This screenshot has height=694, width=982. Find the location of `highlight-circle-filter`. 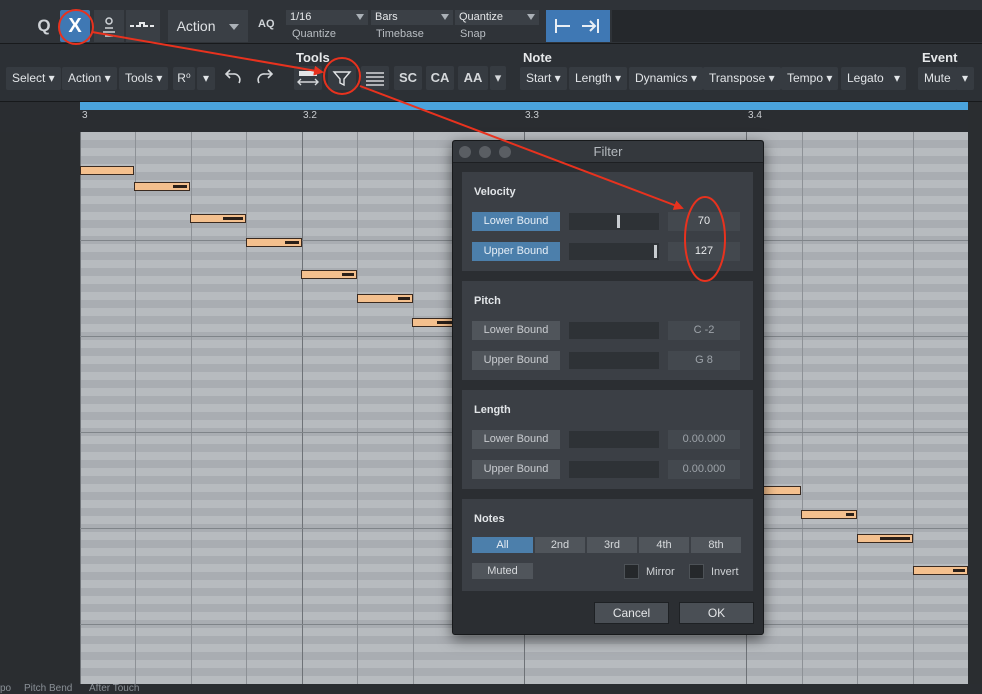

highlight-circle-filter is located at coordinates (342, 76).